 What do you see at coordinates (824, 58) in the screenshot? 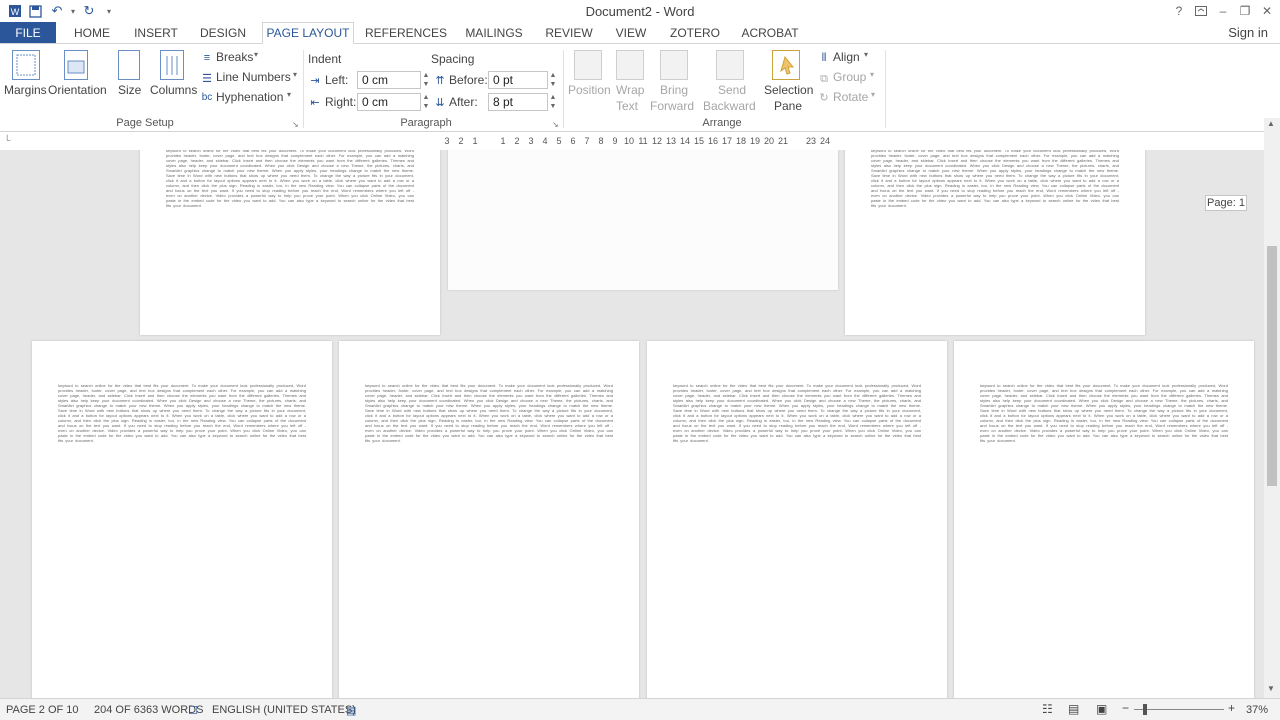
I see `align-icon: ⫴` at bounding box center [824, 58].